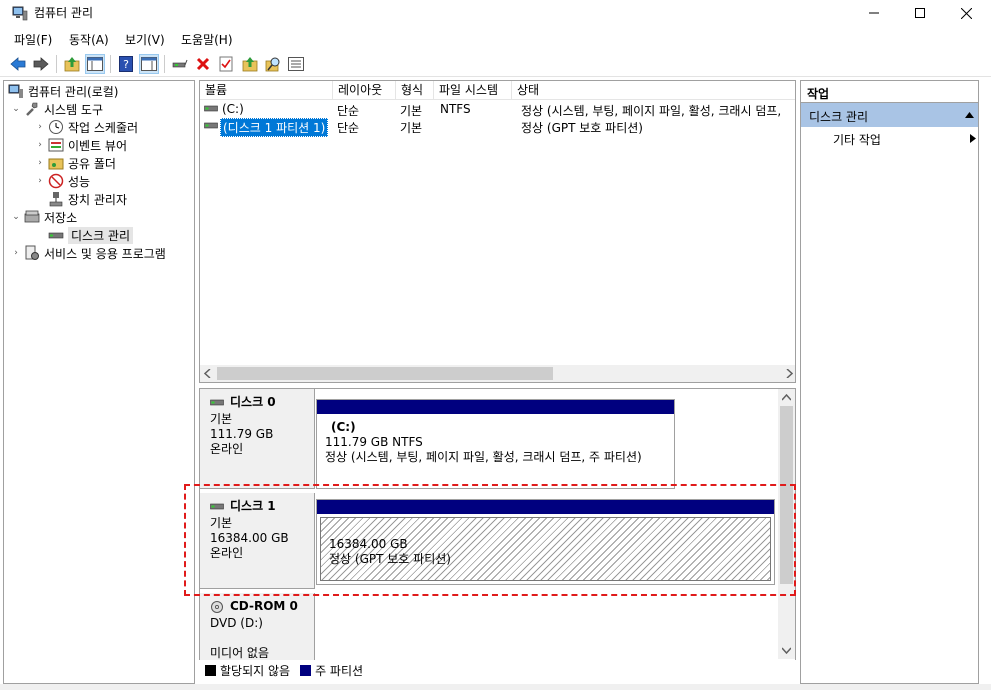  I want to click on partition-status: 정상 (시스템, 부팅, 페이지 파일, 활성, 크래시 덤프, 주 파티션), so click(483, 457).